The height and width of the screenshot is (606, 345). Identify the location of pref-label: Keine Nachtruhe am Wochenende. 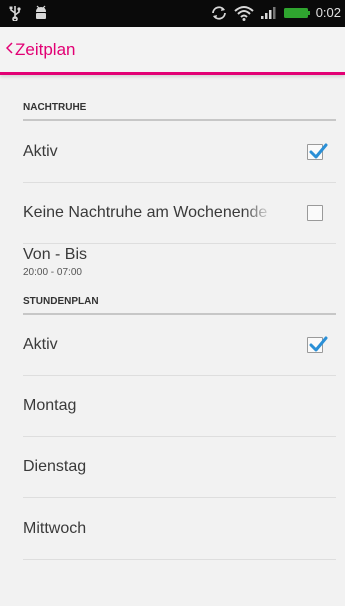
(145, 212).